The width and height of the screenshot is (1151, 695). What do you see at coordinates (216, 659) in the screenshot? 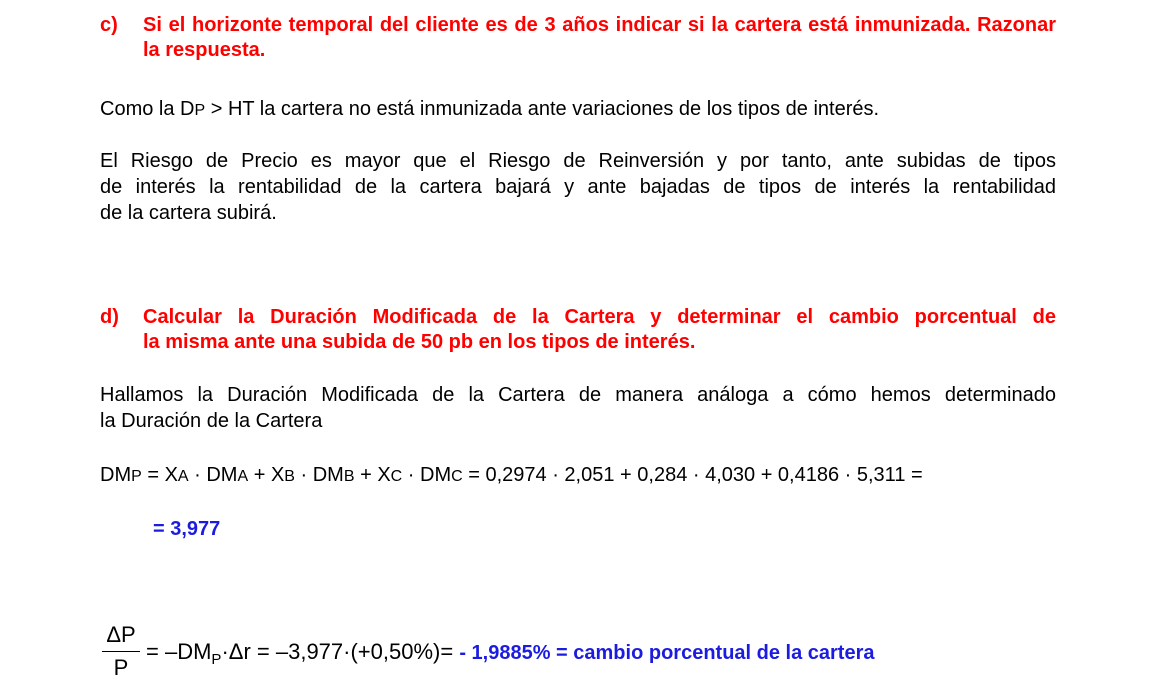
I see `formula-sub: P` at bounding box center [216, 659].